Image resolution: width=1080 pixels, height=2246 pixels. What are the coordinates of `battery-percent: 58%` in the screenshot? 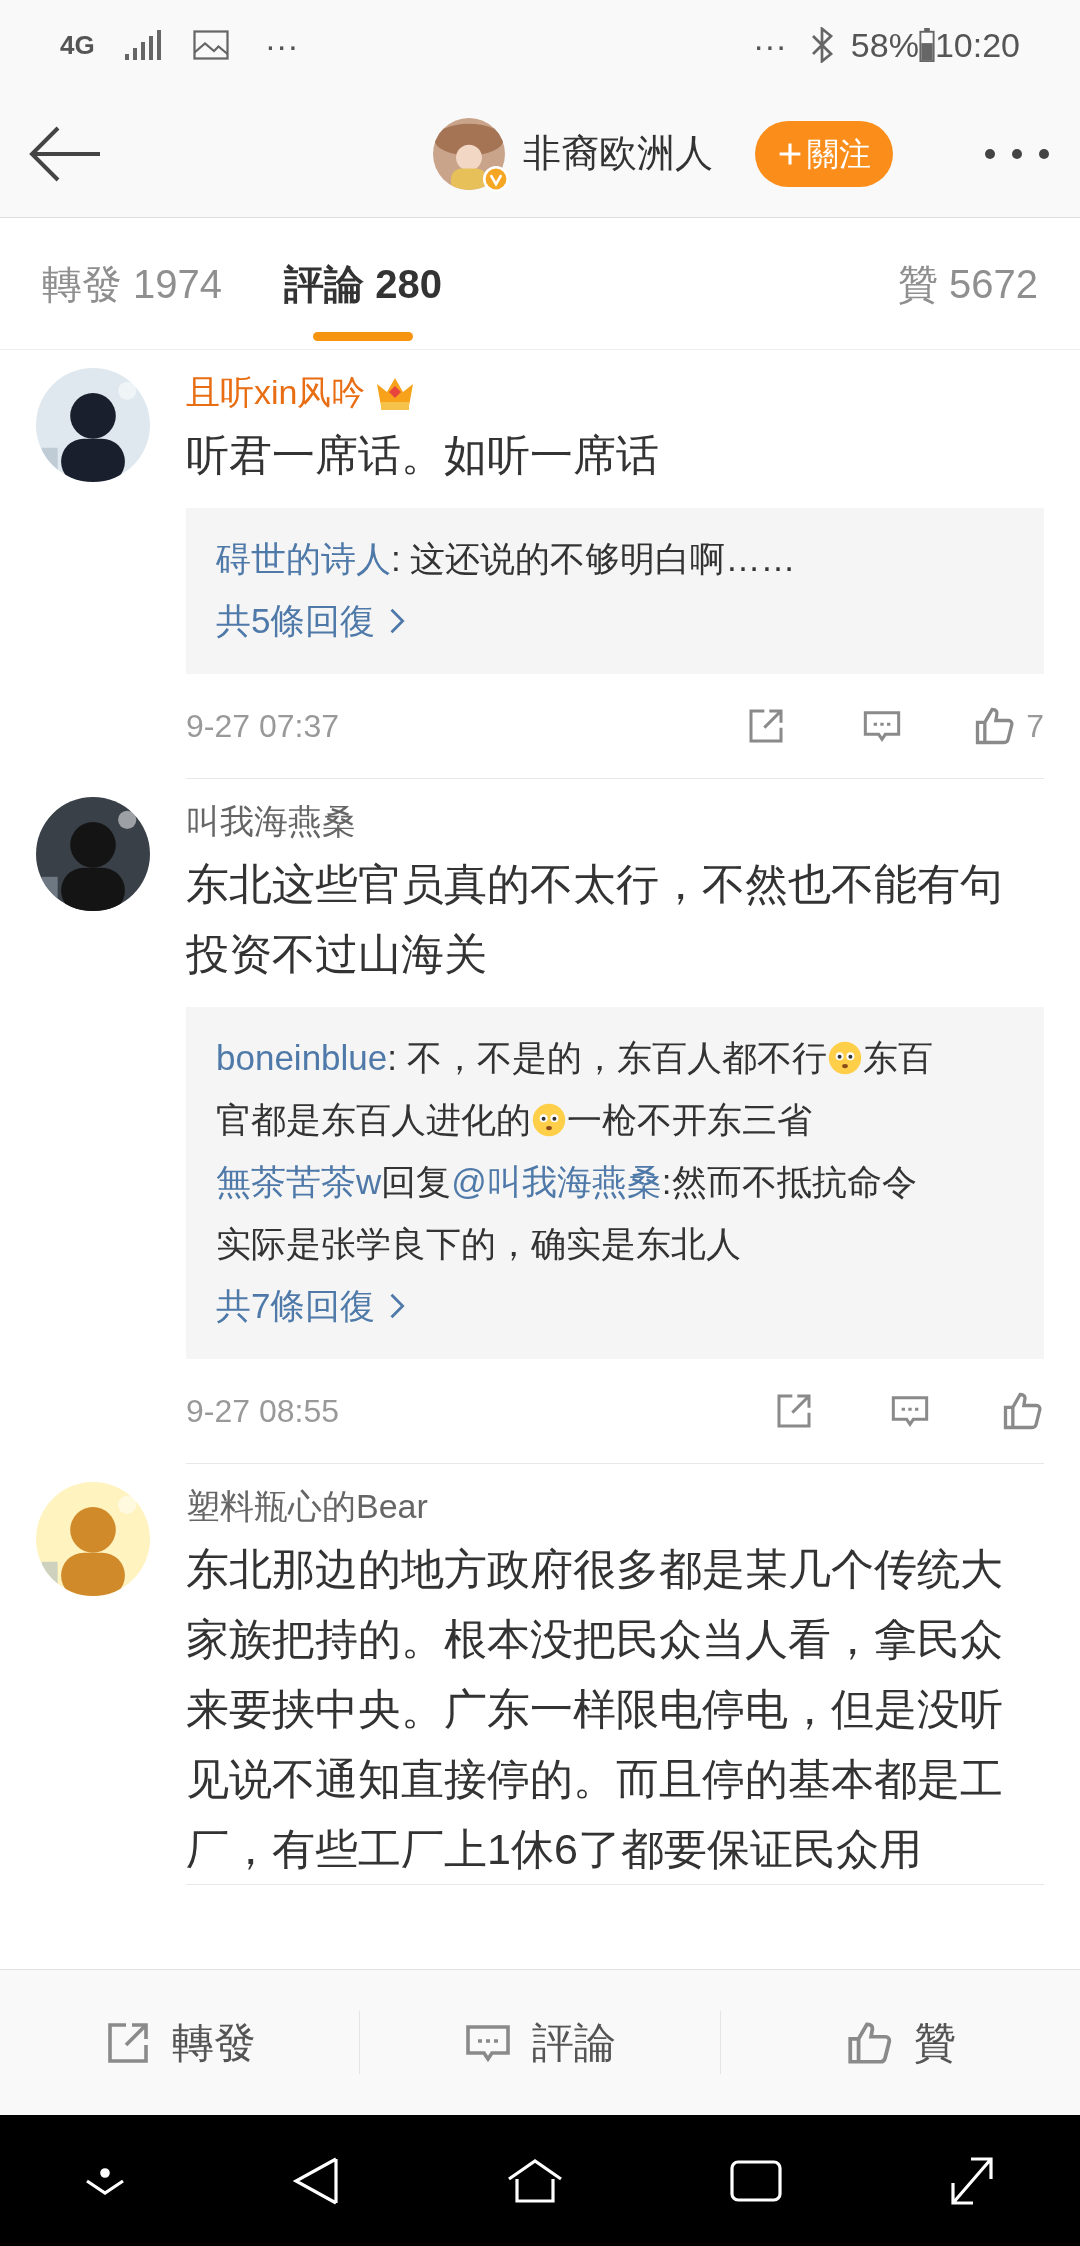 It's located at (884, 45).